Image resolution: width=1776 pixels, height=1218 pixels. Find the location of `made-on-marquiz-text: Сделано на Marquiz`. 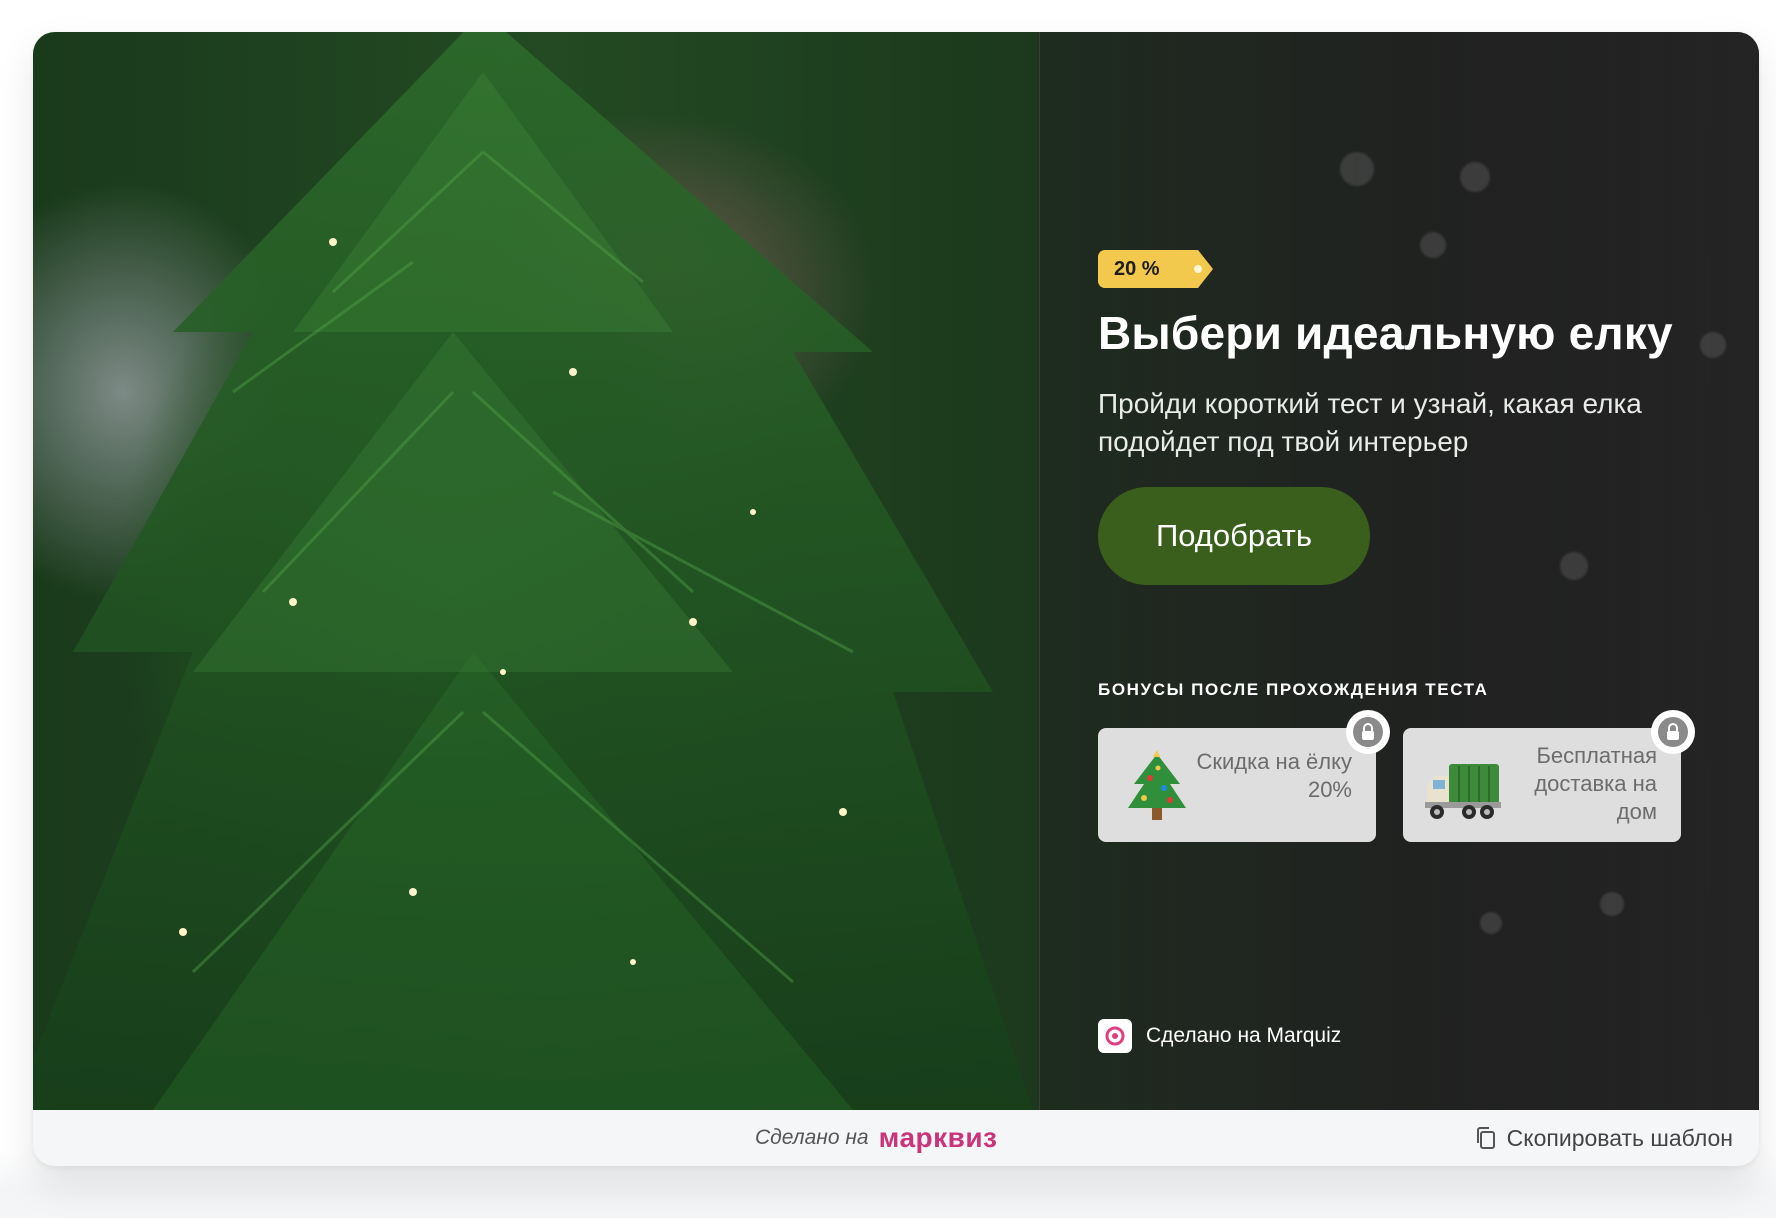

made-on-marquiz-text: Сделано на Marquiz is located at coordinates (1244, 1035).